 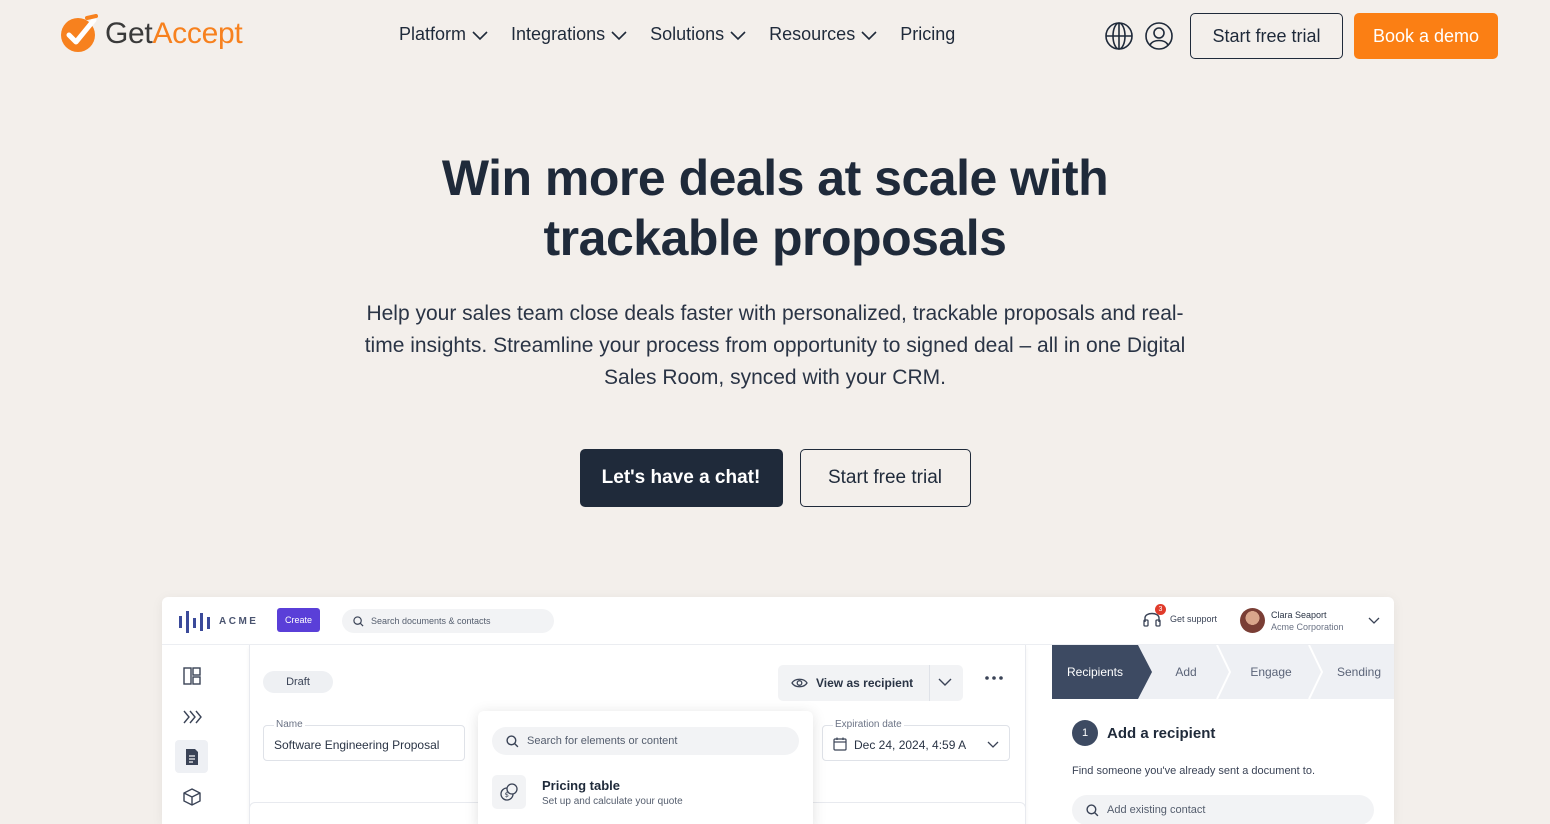 What do you see at coordinates (444, 34) in the screenshot?
I see `menu-platform: Platform` at bounding box center [444, 34].